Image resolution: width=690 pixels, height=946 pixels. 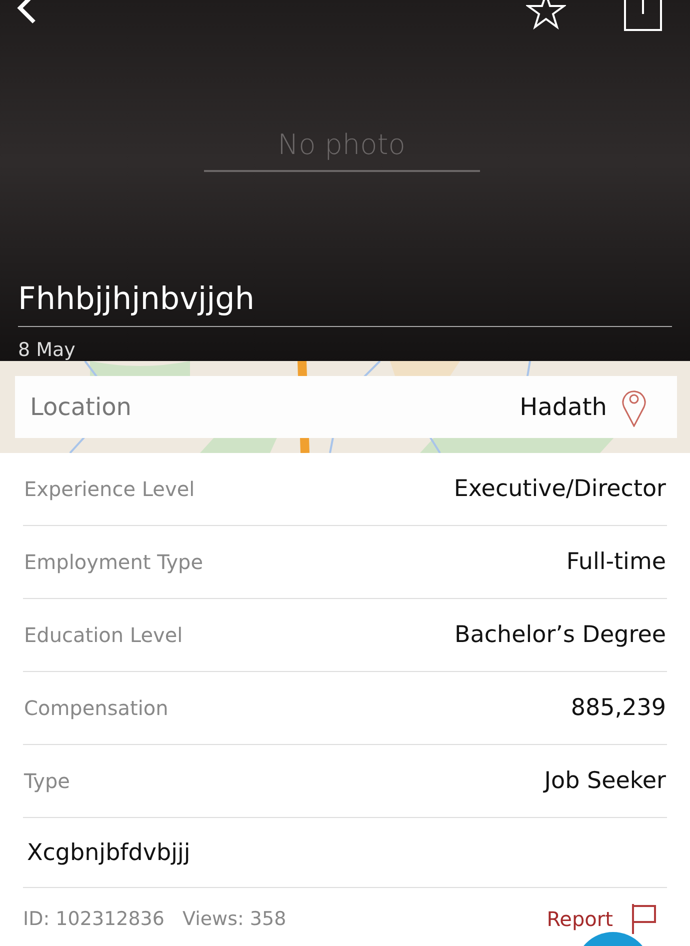 I want to click on description-text: Xcgbnjbfdvbjjj, so click(x=108, y=853).